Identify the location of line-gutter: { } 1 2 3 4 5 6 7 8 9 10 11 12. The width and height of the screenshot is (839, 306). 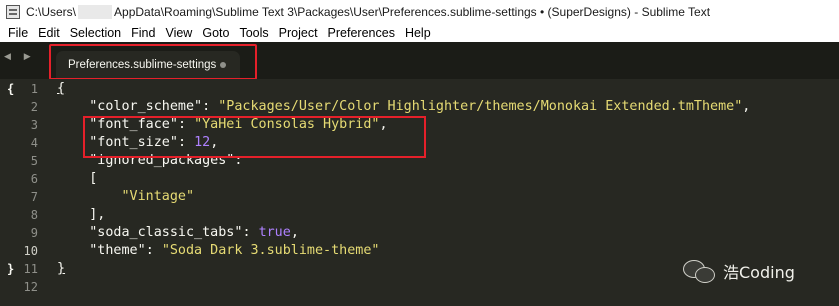
(21, 192).